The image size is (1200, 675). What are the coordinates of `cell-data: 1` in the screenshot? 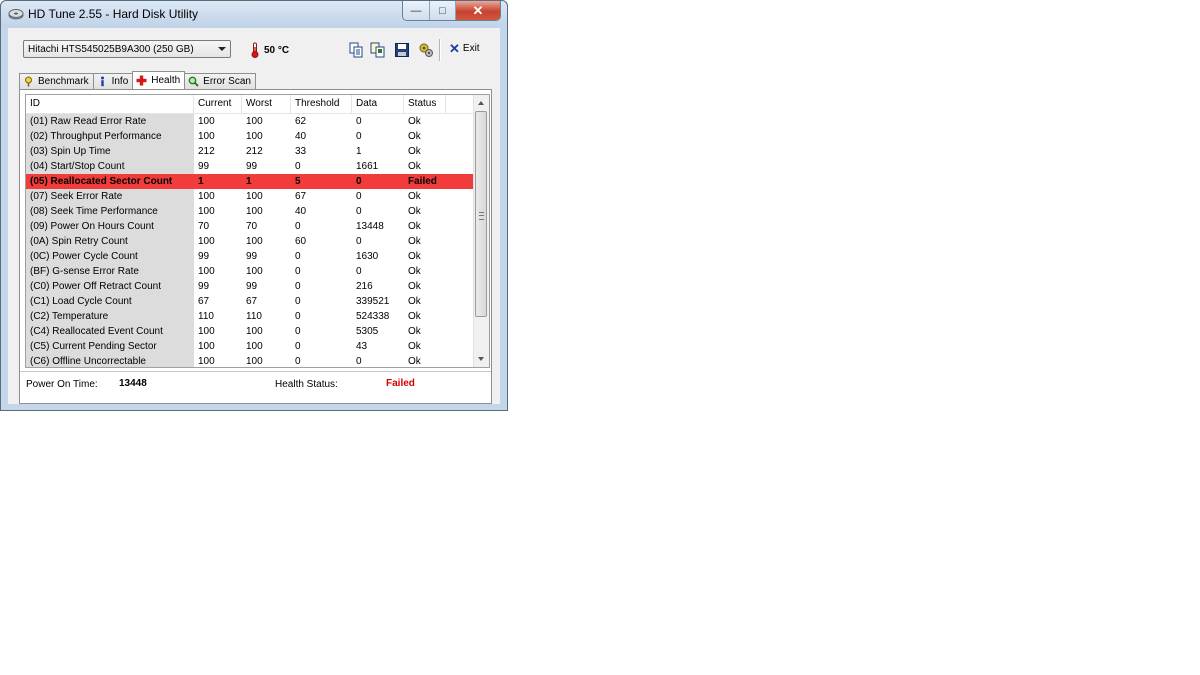 It's located at (359, 151).